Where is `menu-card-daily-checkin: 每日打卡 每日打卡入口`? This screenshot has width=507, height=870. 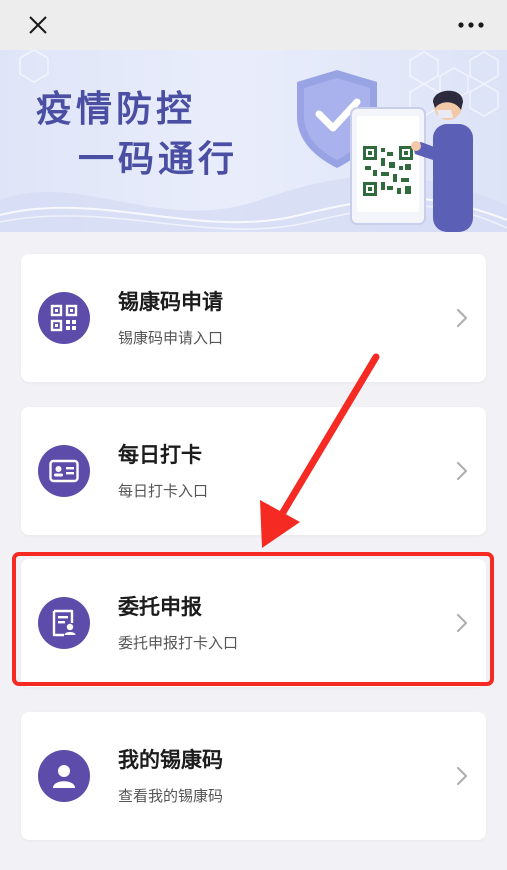 menu-card-daily-checkin: 每日打卡 每日打卡入口 is located at coordinates (253, 471).